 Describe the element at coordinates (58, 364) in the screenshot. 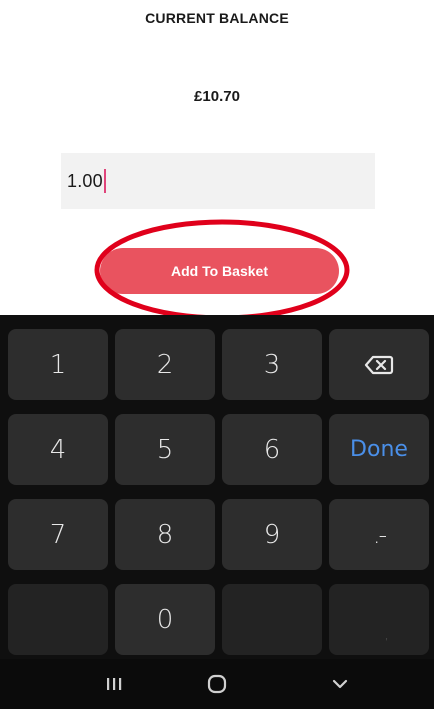

I see `key-1: 1` at that location.